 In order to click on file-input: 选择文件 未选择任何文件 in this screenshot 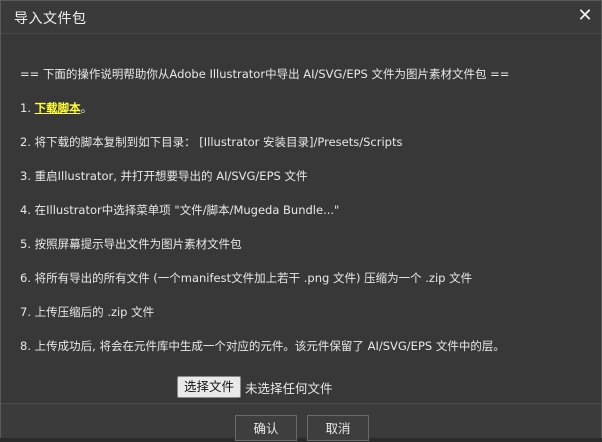, I will do `click(255, 387)`.